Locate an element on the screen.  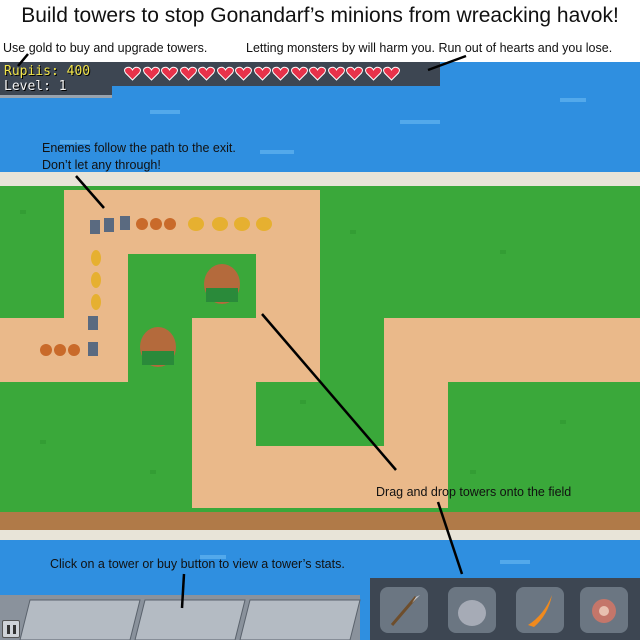
hearts-bar is located at coordinates (262, 73).